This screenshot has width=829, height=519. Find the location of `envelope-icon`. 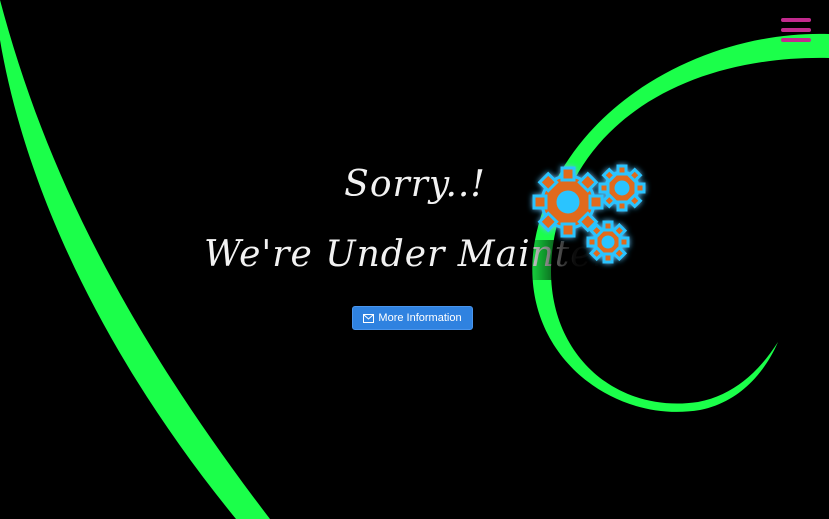

envelope-icon is located at coordinates (369, 318).